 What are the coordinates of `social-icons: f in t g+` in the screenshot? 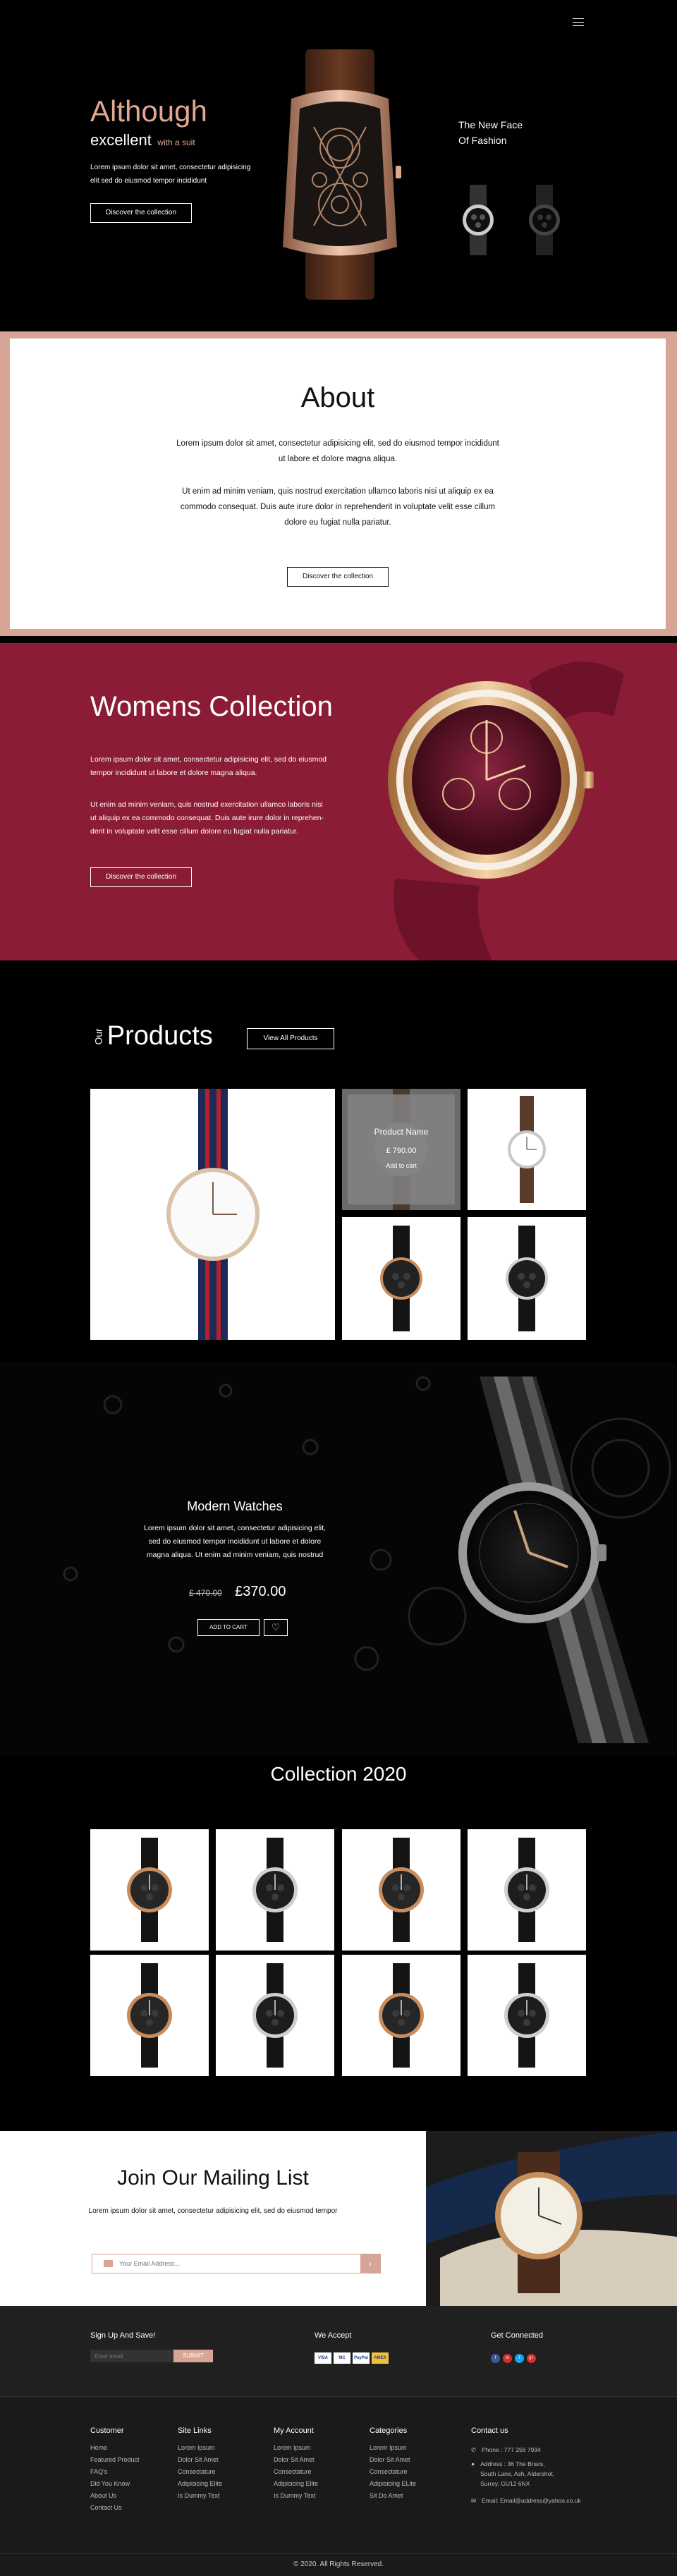 It's located at (515, 2356).